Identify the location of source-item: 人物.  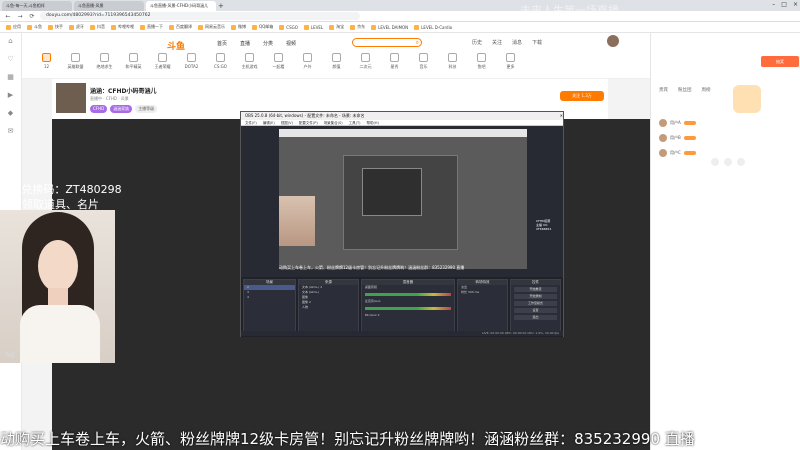
(328, 307).